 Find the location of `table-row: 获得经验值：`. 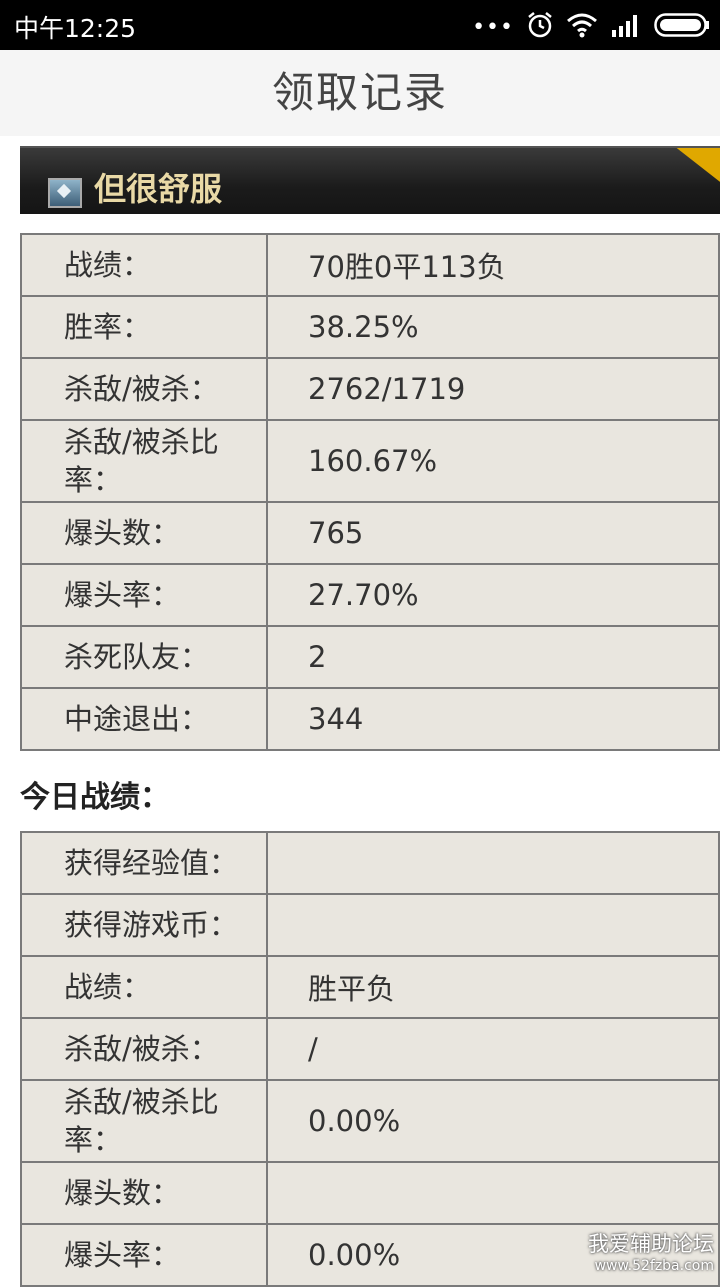

table-row: 获得经验值： is located at coordinates (370, 863).